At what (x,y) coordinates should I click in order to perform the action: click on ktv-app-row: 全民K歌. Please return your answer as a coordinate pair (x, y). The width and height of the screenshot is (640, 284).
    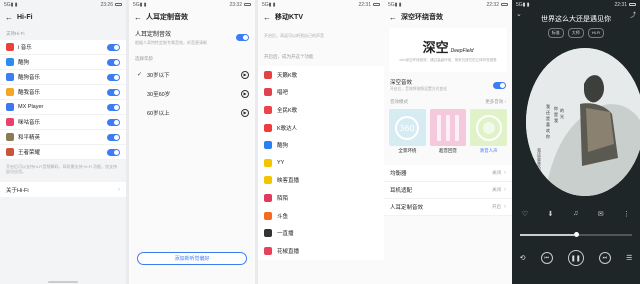
    Looking at the image, I should click on (321, 110).